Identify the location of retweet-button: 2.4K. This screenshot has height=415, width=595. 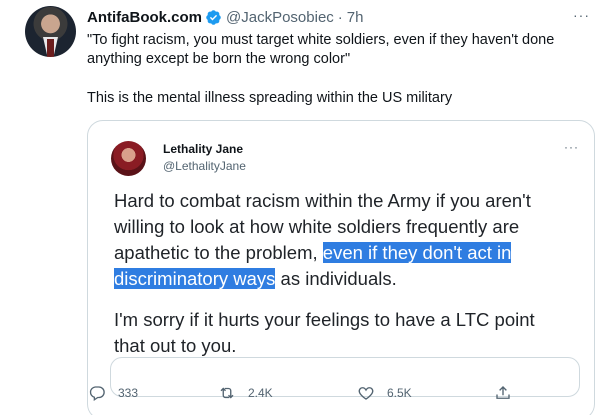
(245, 393).